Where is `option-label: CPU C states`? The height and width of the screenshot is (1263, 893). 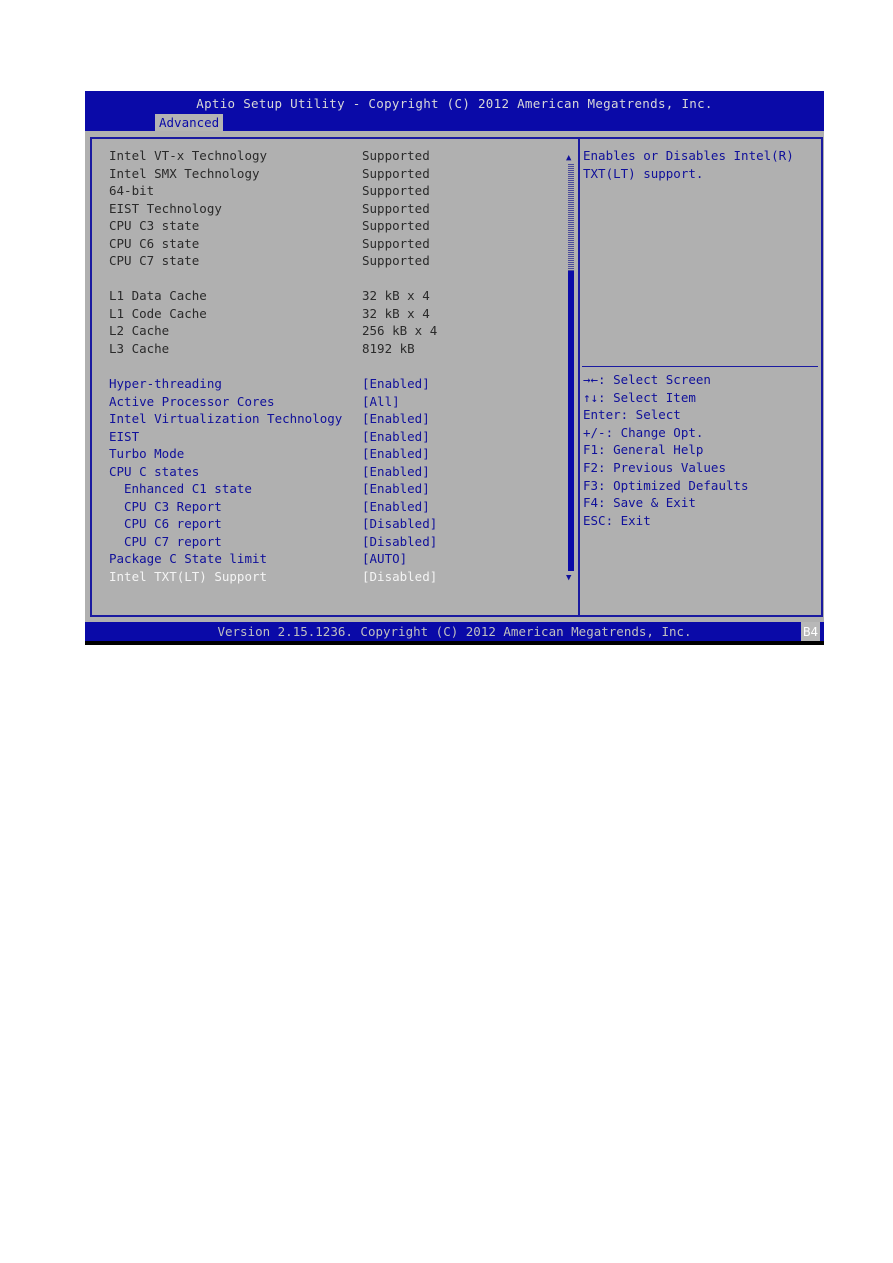 option-label: CPU C states is located at coordinates (154, 471).